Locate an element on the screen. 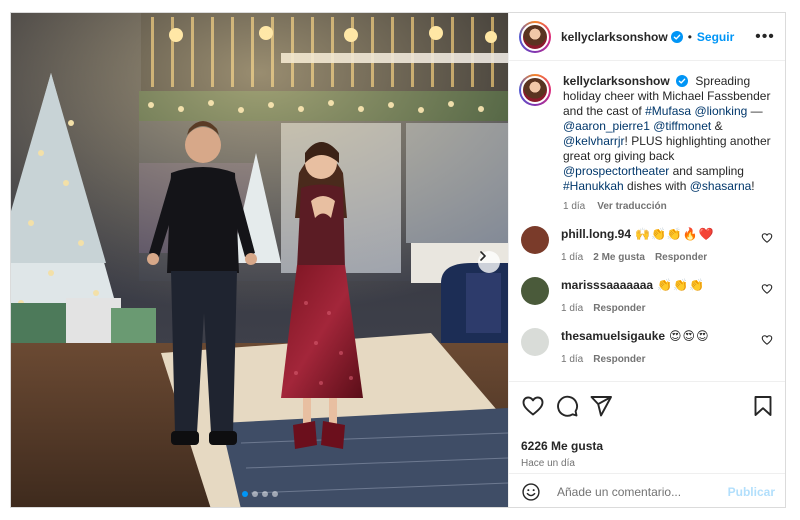 The height and width of the screenshot is (520, 800). post-header: kellyclarksonshow • Seguir ••• is located at coordinates (647, 37).